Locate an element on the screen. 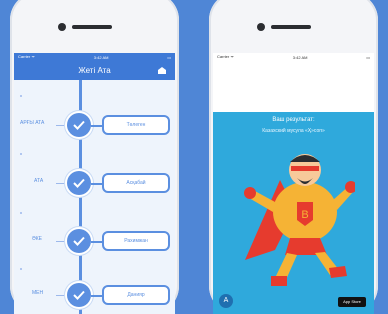 The image size is (388, 314). tree-row: АРҒЫ АТА Төлеген is located at coordinates (94, 125).